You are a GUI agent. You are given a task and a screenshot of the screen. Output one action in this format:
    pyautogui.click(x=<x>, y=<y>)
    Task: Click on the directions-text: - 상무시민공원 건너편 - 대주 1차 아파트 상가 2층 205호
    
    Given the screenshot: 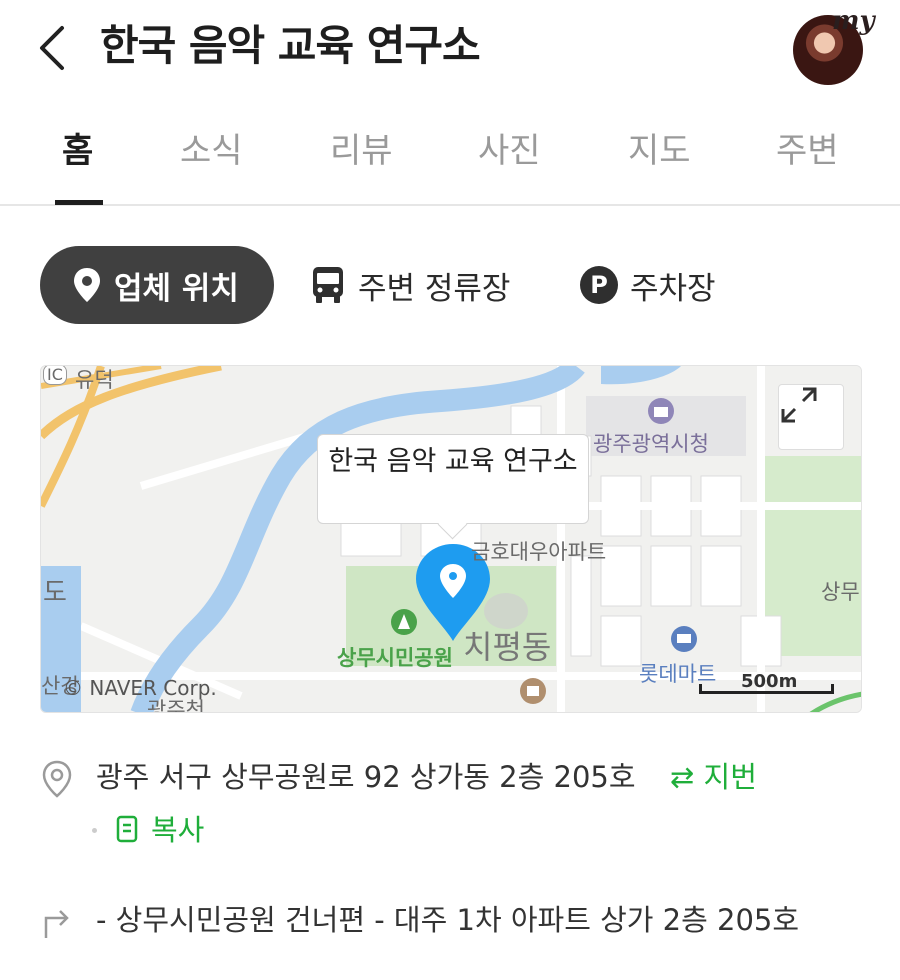 What is the action you would take?
    pyautogui.click(x=448, y=920)
    